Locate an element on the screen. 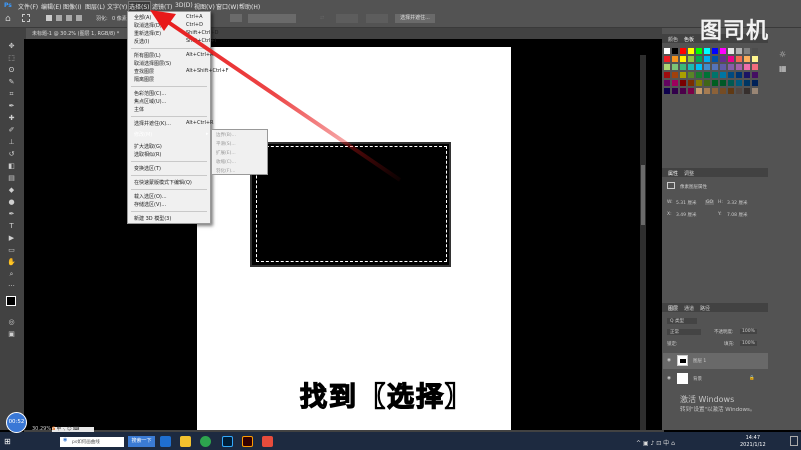 The image size is (801, 450). swatch-grid is located at coordinates (714, 93).